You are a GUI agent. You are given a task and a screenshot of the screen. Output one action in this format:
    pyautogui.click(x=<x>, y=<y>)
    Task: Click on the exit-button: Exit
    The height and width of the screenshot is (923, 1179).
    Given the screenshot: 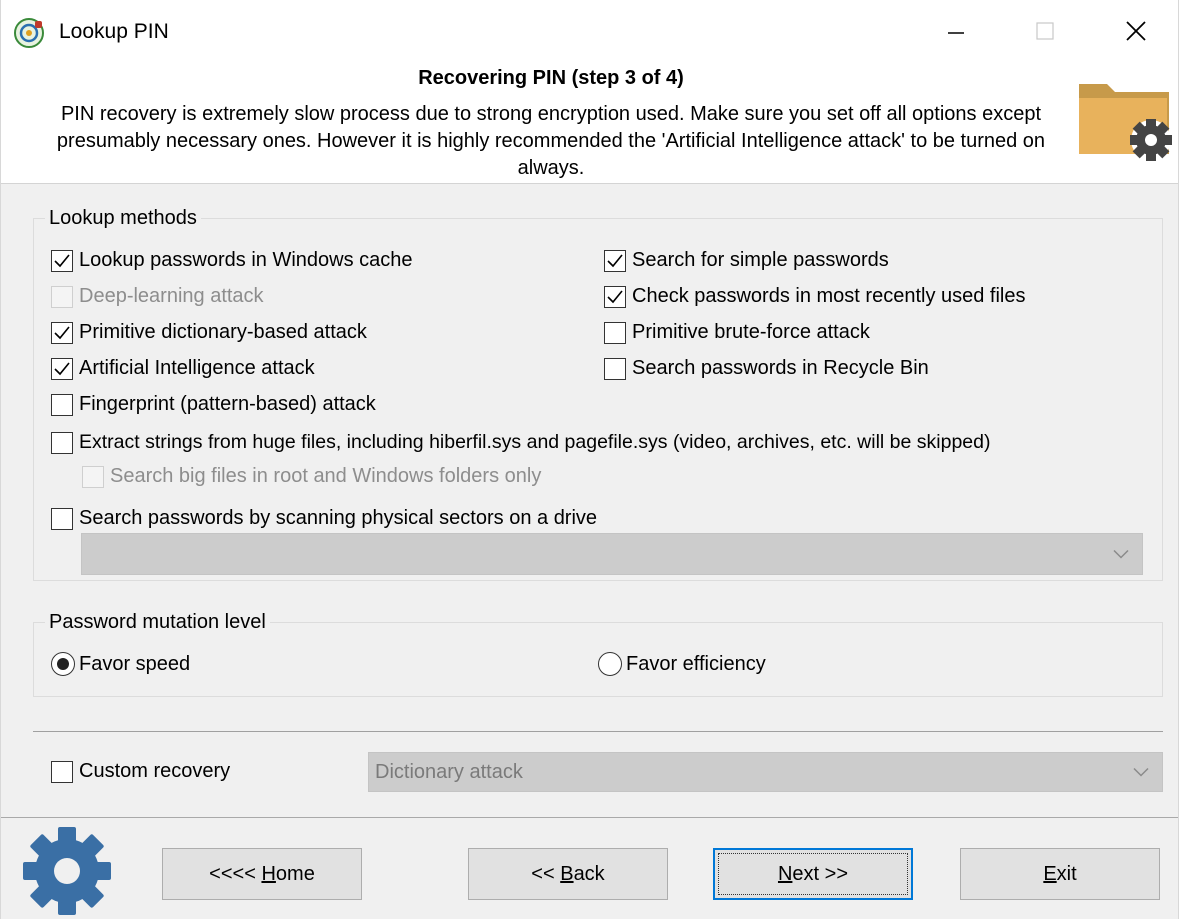 What is the action you would take?
    pyautogui.click(x=1060, y=874)
    